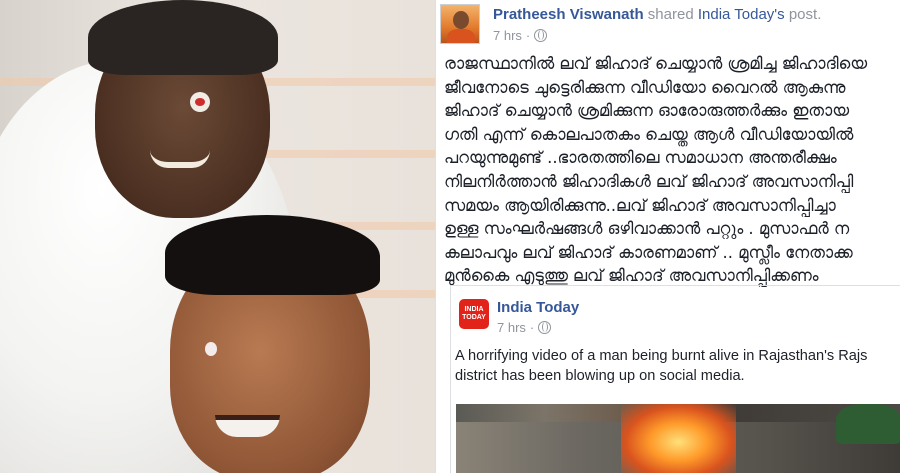 The height and width of the screenshot is (473, 900). What do you see at coordinates (507, 35) in the screenshot?
I see `post-timestamp-link: 7 hrs` at bounding box center [507, 35].